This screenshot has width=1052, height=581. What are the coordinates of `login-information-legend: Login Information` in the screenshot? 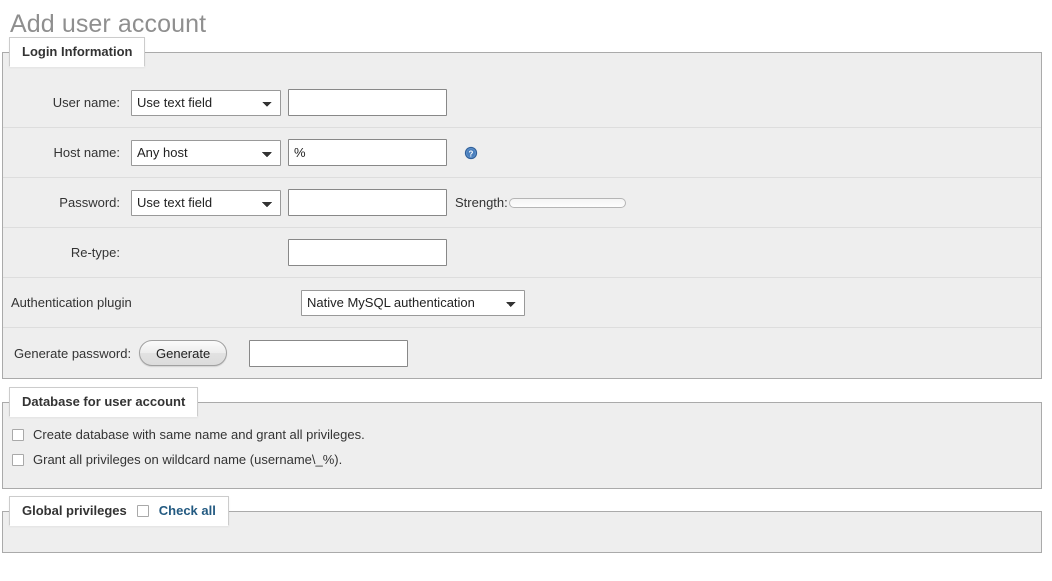 It's located at (77, 52).